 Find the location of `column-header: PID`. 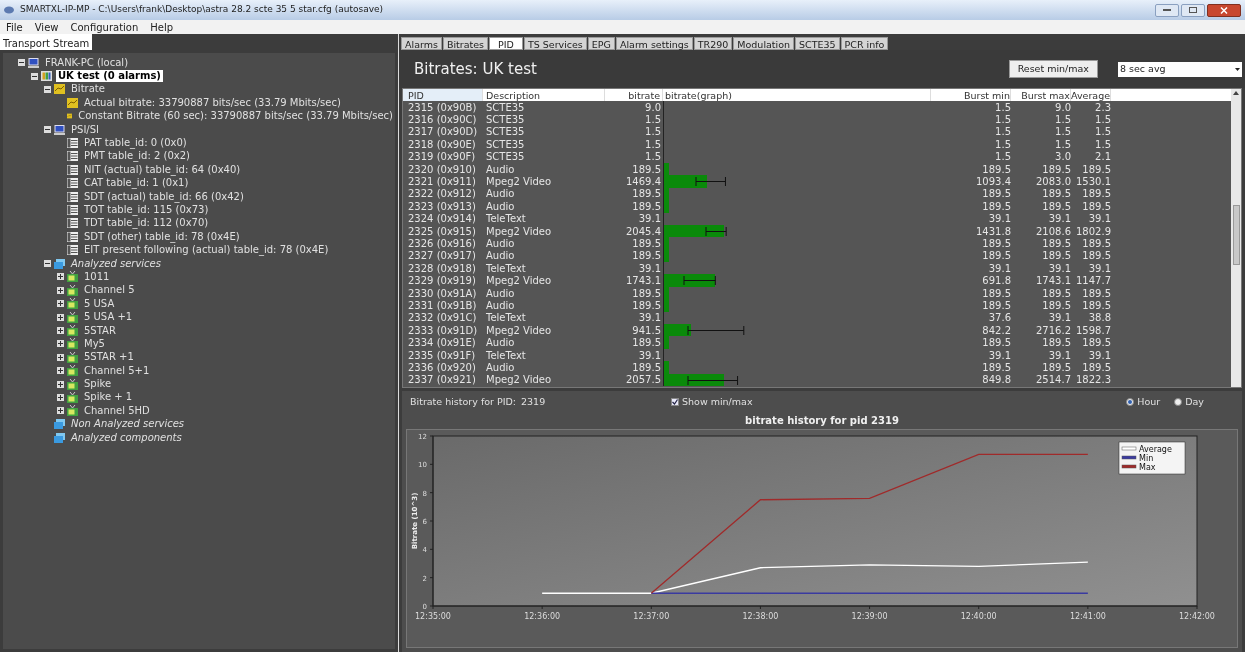

column-header: PID is located at coordinates (443, 95).